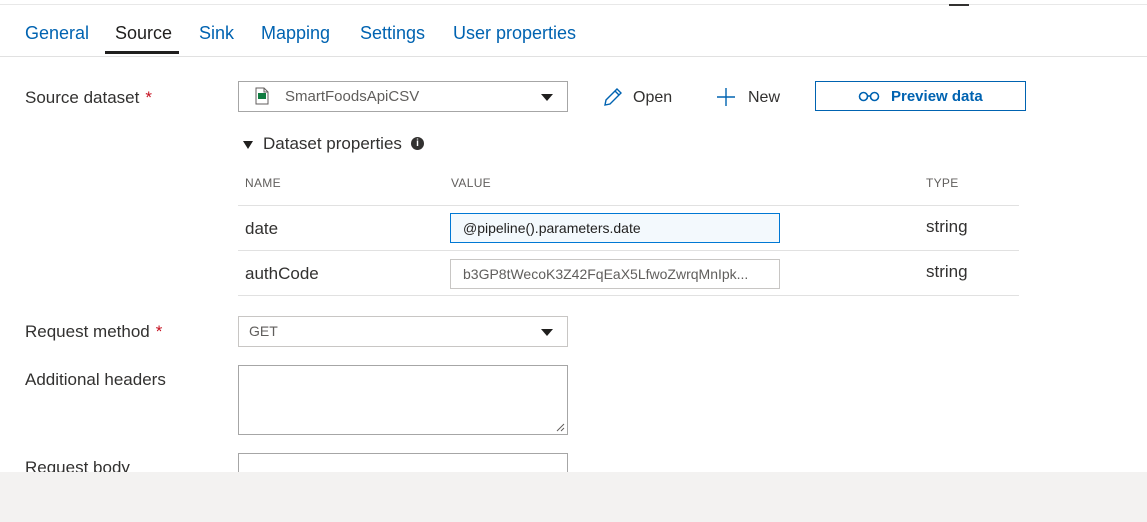  What do you see at coordinates (95, 379) in the screenshot?
I see `additional-headers-label: Additional headers` at bounding box center [95, 379].